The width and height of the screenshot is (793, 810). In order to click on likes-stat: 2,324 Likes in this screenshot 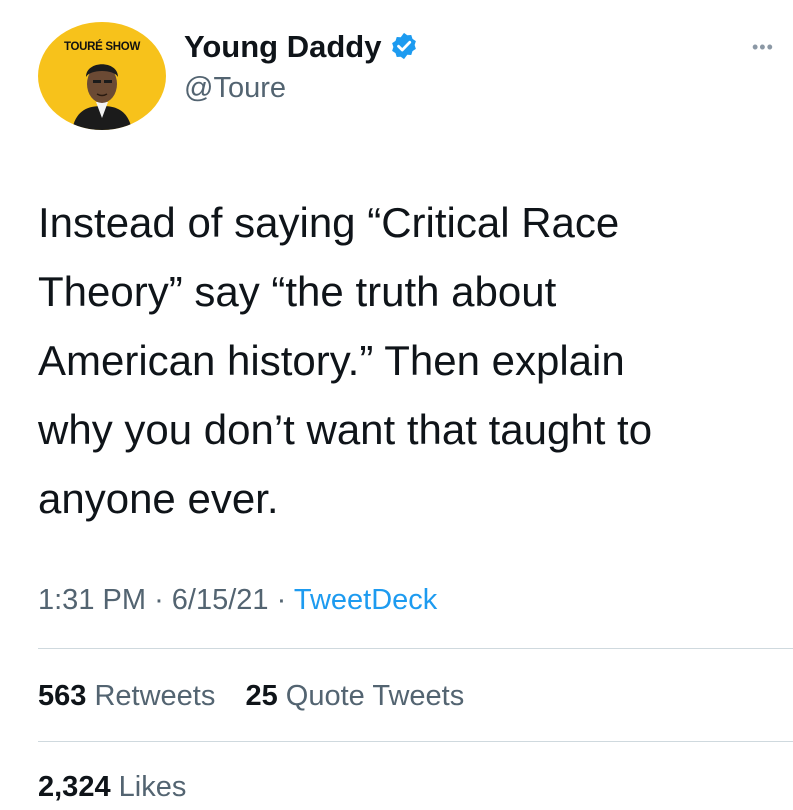, I will do `click(112, 787)`.